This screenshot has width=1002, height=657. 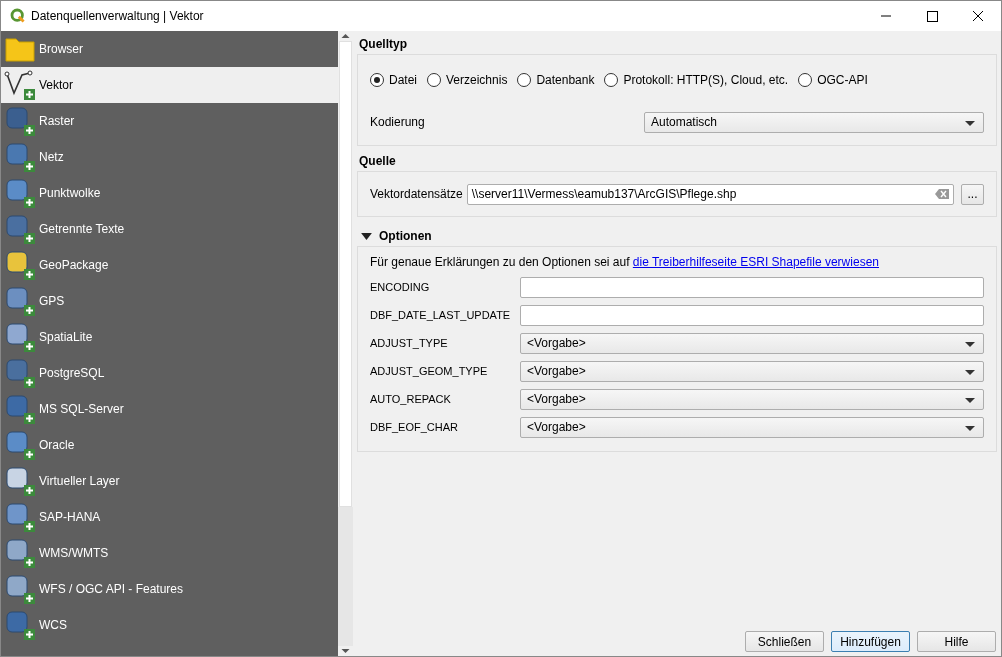 I want to click on sidebar-item: WFS / OGC API - Features, so click(x=169, y=589).